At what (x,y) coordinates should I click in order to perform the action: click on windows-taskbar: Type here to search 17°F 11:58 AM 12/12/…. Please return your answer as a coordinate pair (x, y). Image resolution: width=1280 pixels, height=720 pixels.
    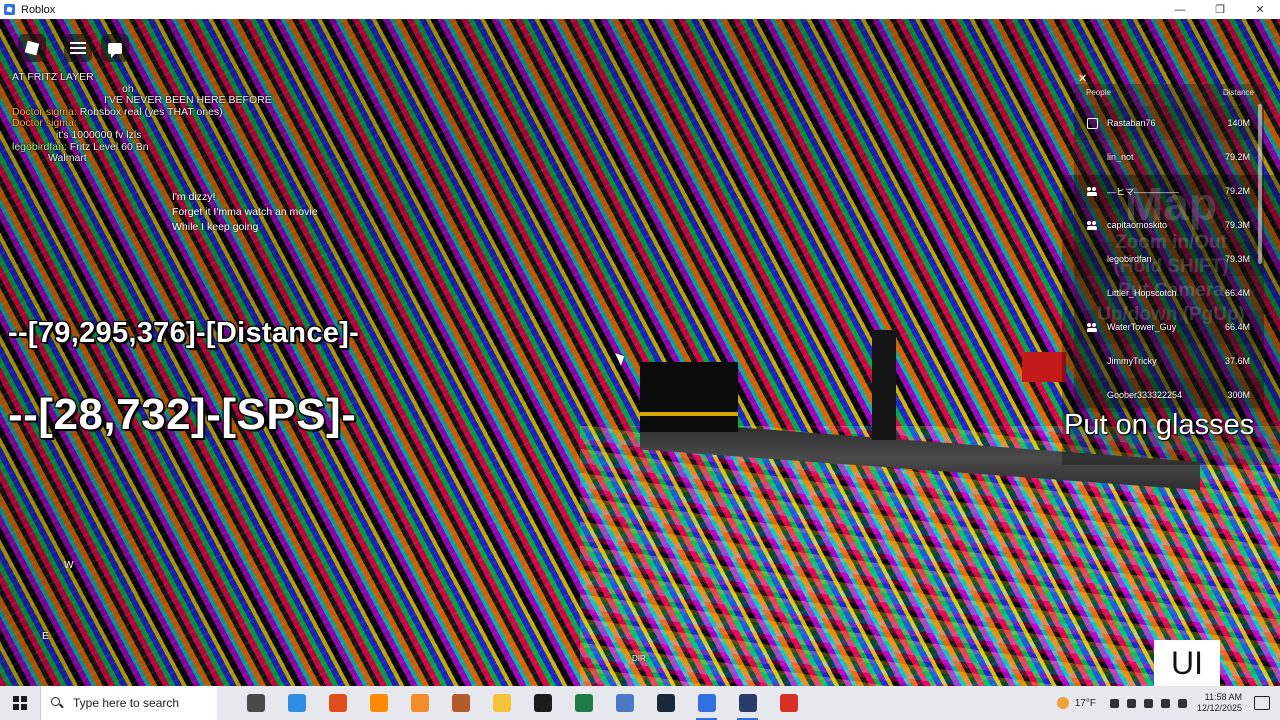
    Looking at the image, I should click on (640, 703).